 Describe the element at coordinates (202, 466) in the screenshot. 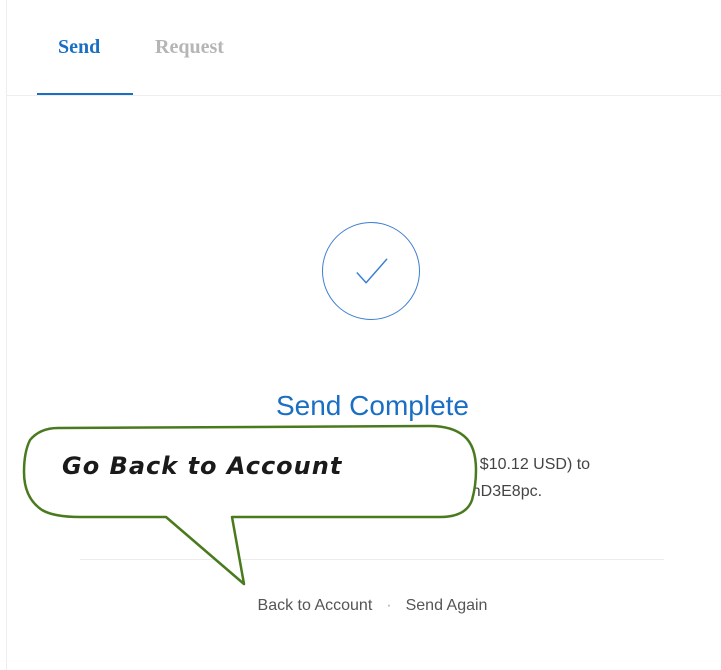

I see `callout-text: Go Back to Account` at that location.